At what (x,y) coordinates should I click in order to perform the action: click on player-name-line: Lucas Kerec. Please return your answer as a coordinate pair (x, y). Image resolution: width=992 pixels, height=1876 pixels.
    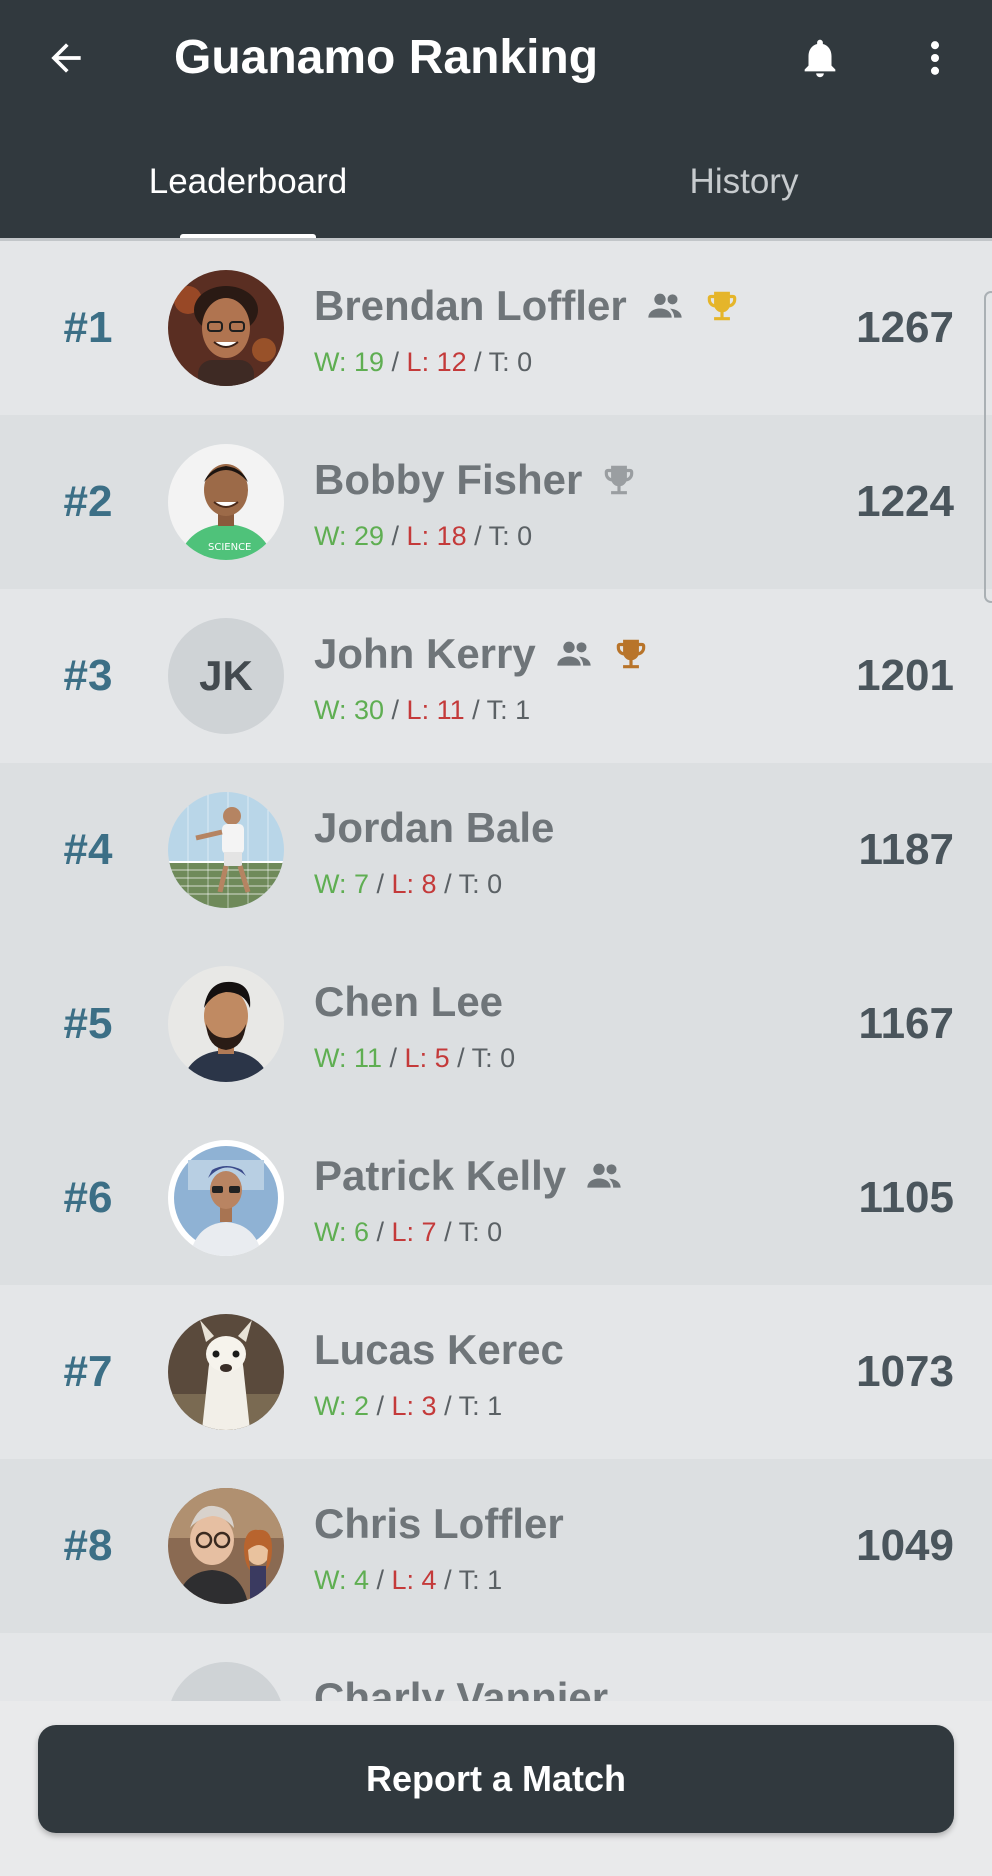
    Looking at the image, I should click on (439, 1350).